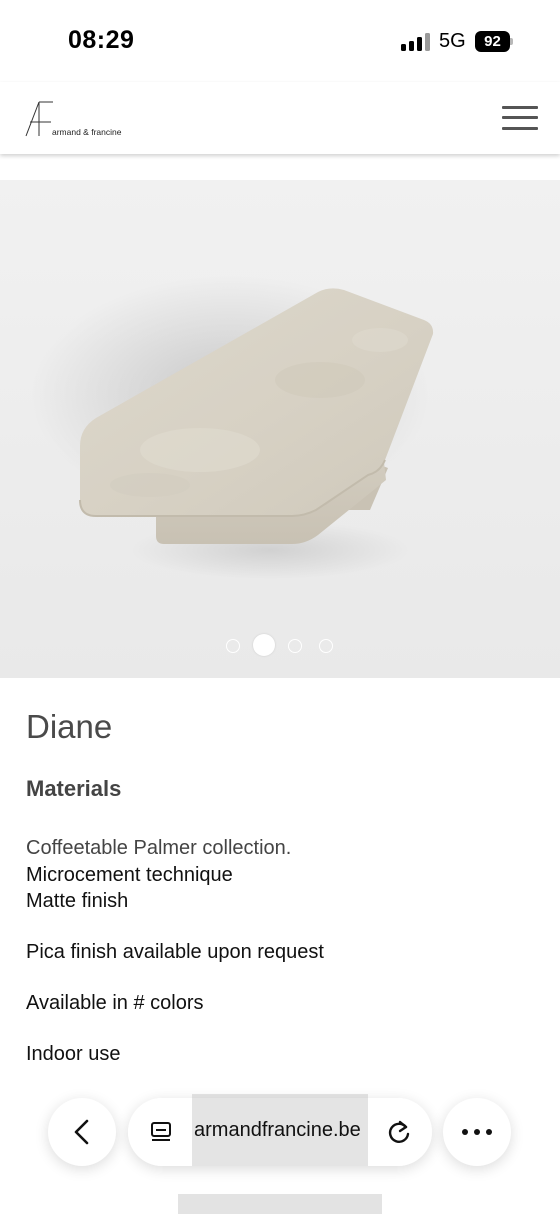  I want to click on brand-logo: armand & francine, so click(84, 119).